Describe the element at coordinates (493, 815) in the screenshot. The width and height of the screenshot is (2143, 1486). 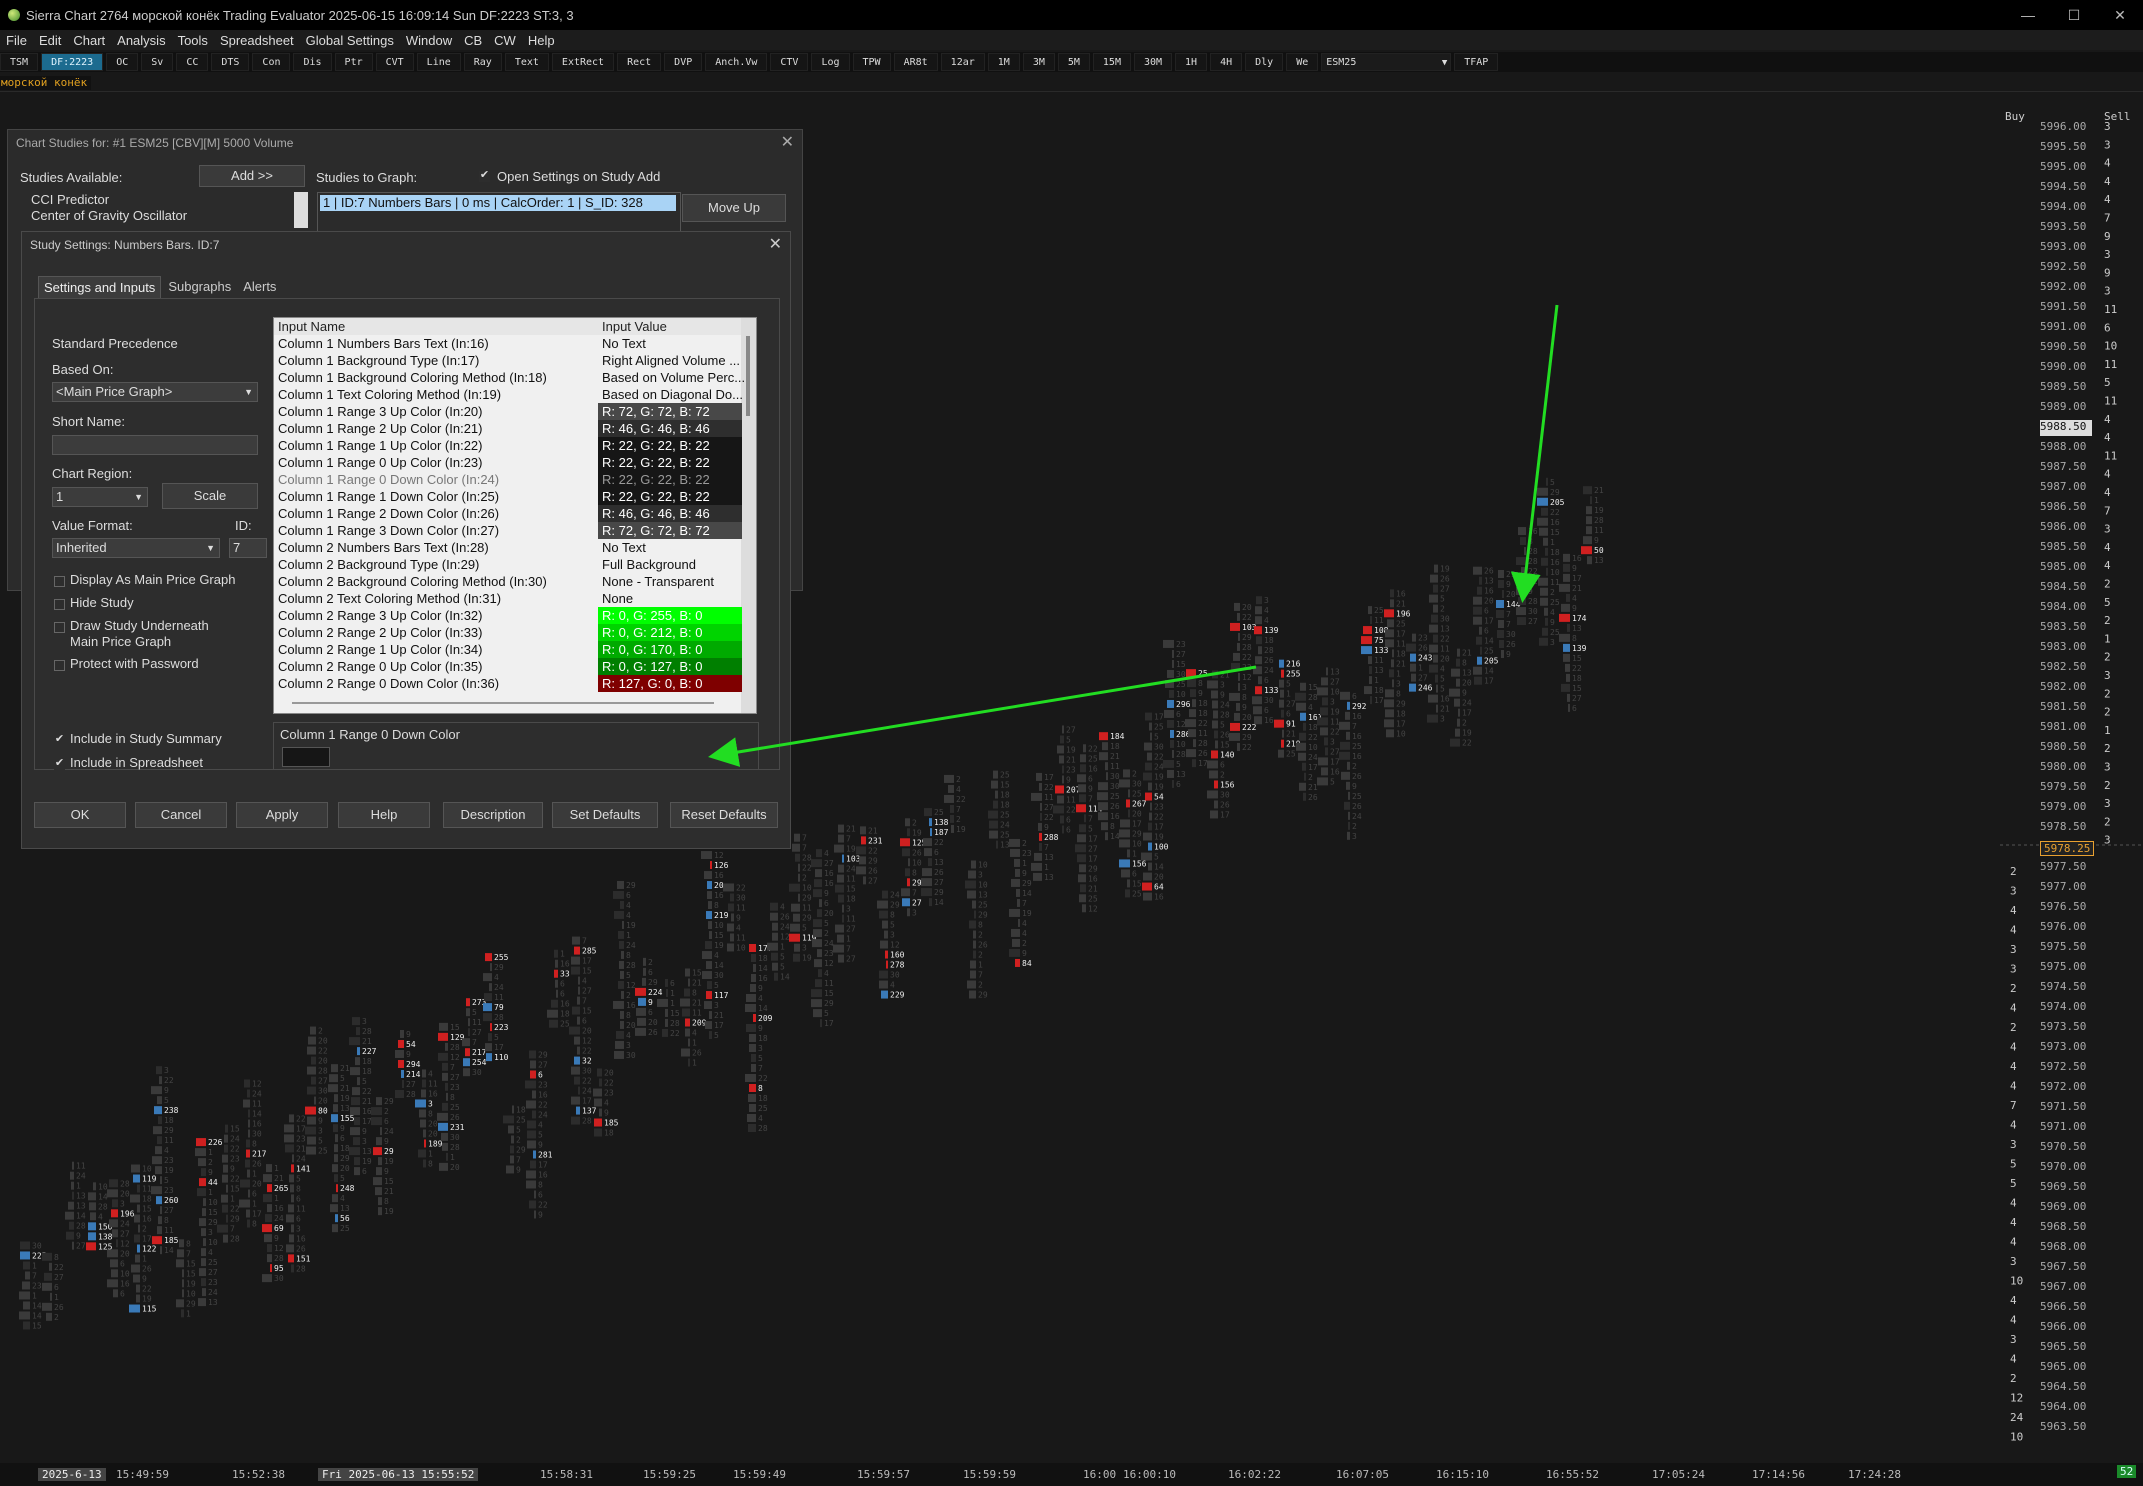
I see `description-button: Description` at that location.